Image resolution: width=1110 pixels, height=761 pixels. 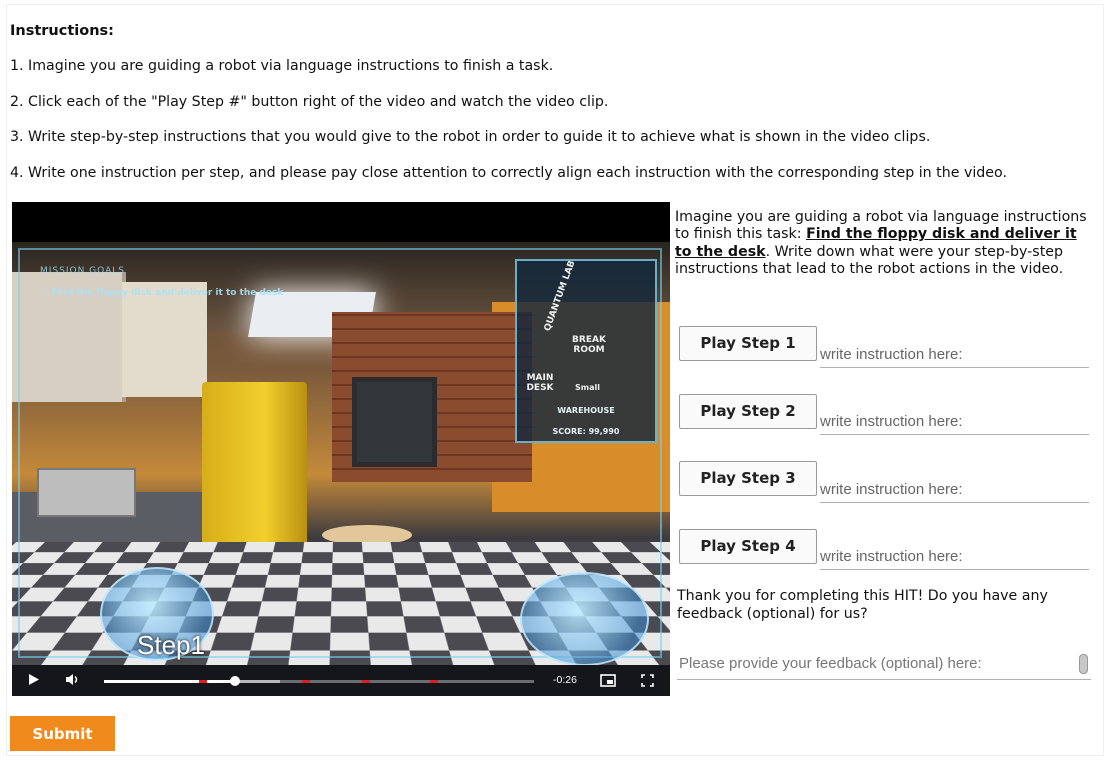 I want to click on minimap-room-quantum-lab: QUANTUM LAB, so click(x=560, y=296).